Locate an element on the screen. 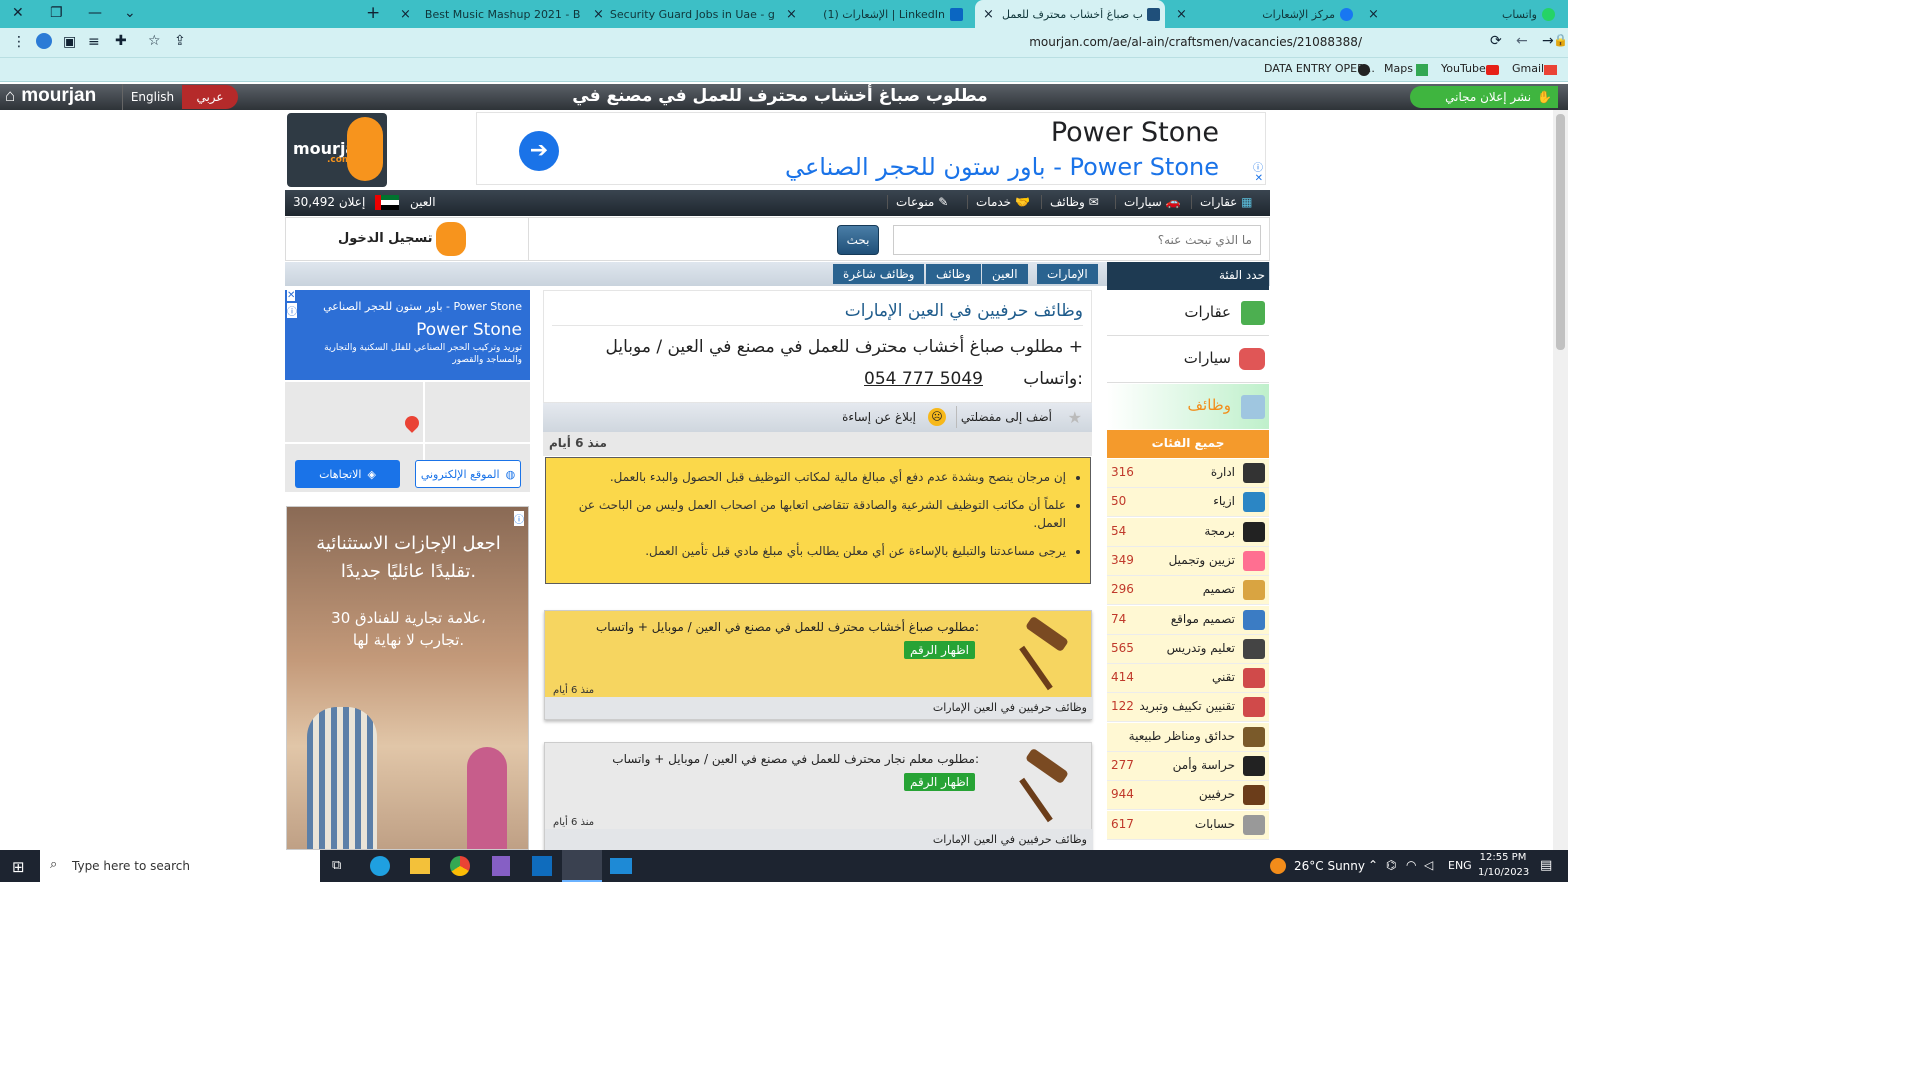 This screenshot has width=1920, height=1080. star-icon: ☆ is located at coordinates (154, 41).